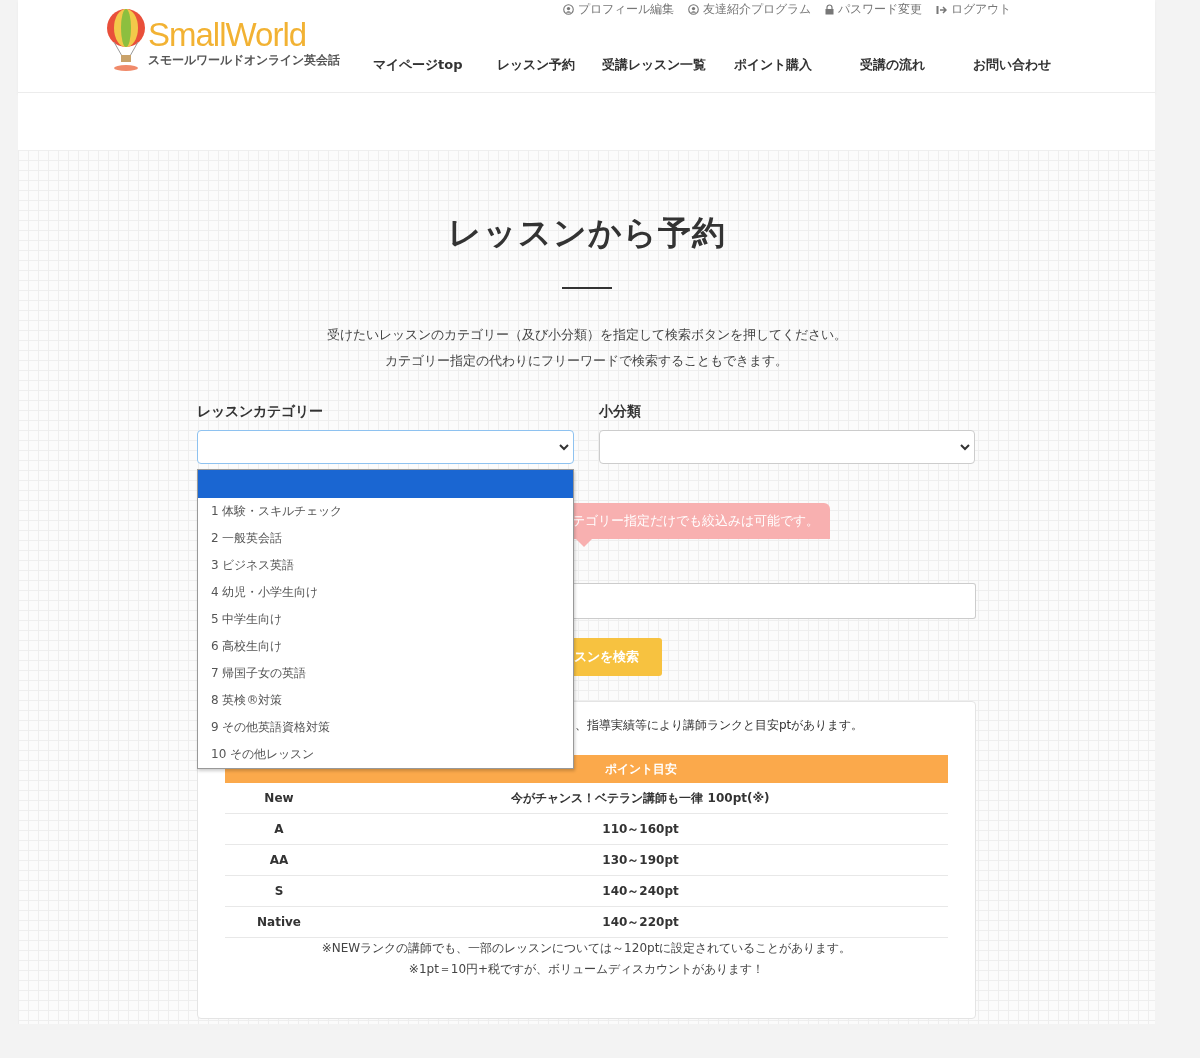 Image resolution: width=1200 pixels, height=1058 pixels. What do you see at coordinates (385, 754) in the screenshot?
I see `dropdown-option: 10 その他レッスン` at bounding box center [385, 754].